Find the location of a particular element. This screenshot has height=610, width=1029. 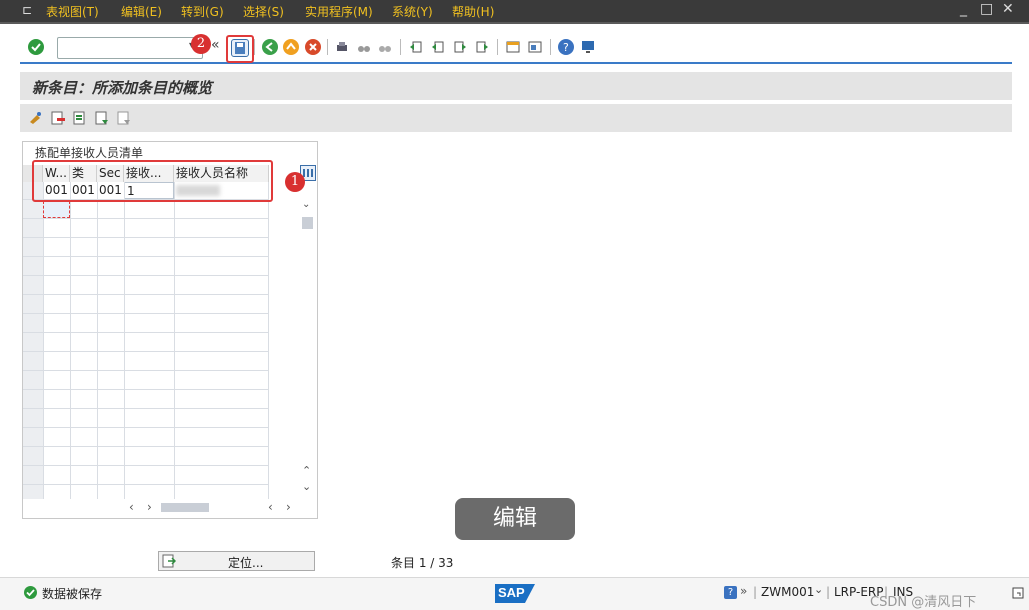

watermark: CSDN @清风日下 is located at coordinates (923, 602).